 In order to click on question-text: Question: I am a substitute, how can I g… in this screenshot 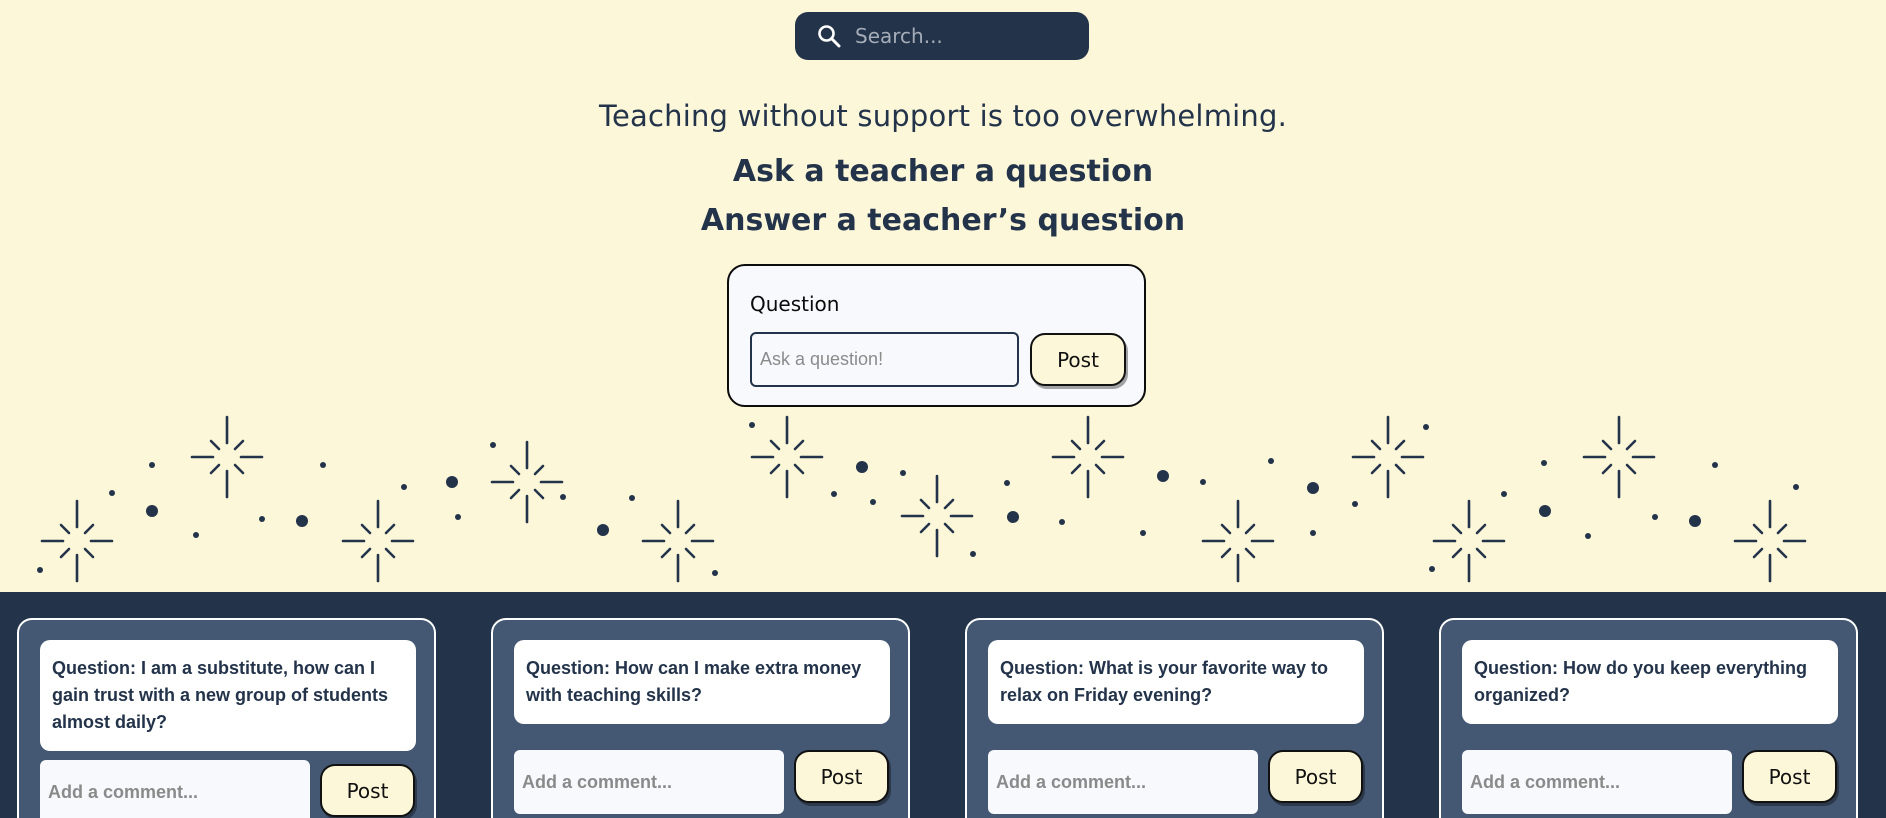, I will do `click(228, 695)`.